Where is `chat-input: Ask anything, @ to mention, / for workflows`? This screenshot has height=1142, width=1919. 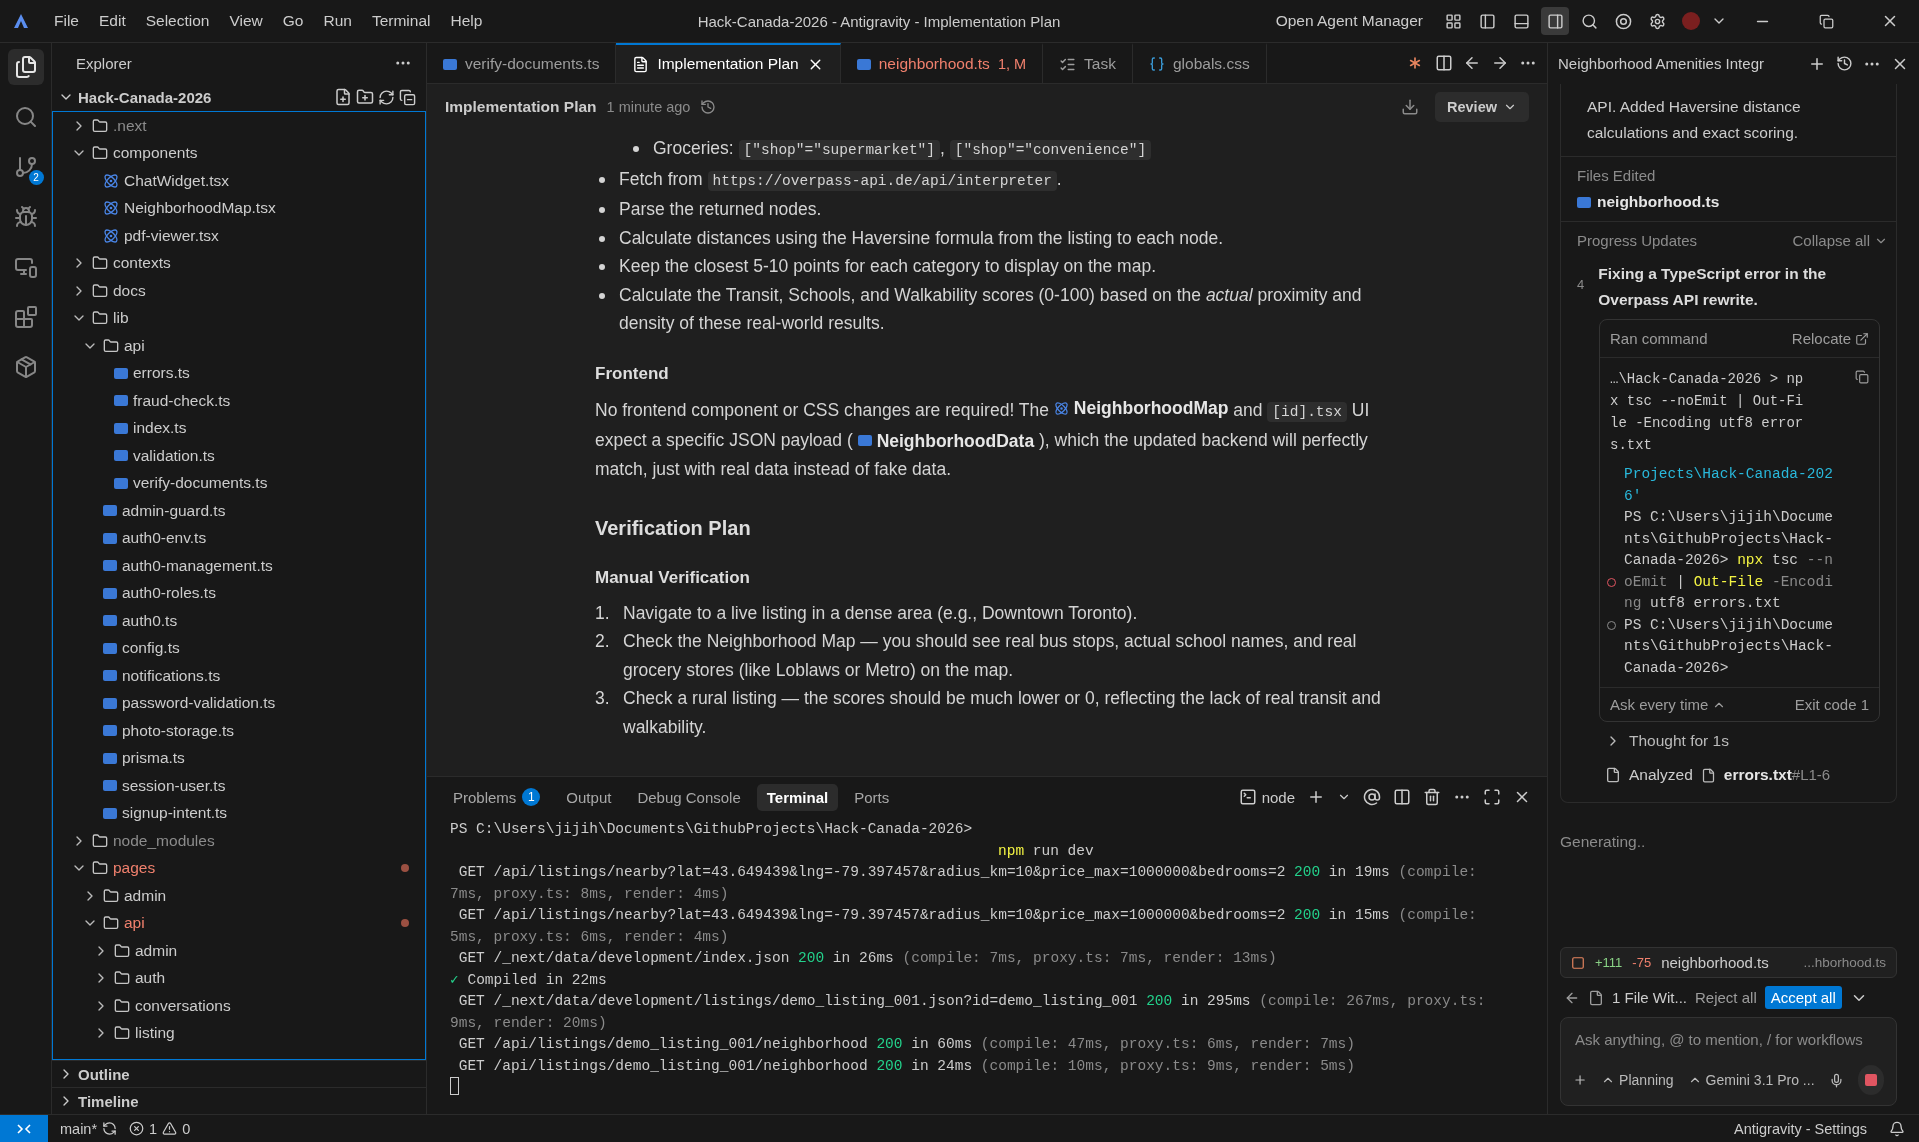
chat-input: Ask anything, @ to mention, / for workflows is located at coordinates (1728, 1039).